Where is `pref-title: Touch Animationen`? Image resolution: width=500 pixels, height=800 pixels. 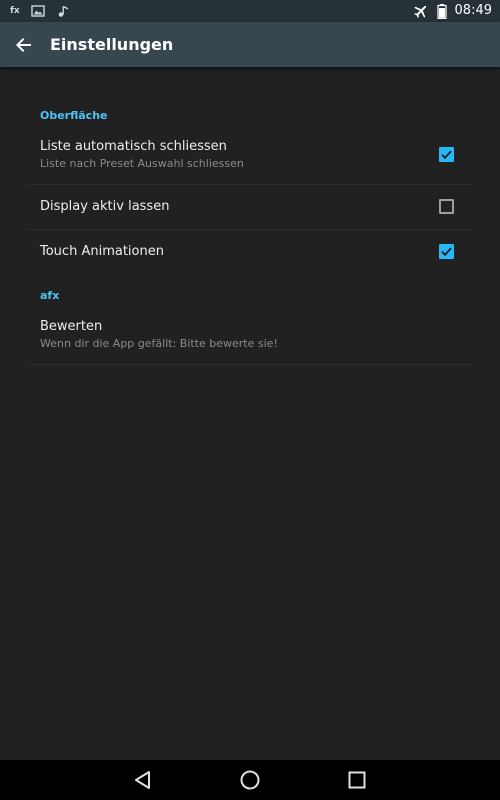
pref-title: Touch Animationen is located at coordinates (102, 251).